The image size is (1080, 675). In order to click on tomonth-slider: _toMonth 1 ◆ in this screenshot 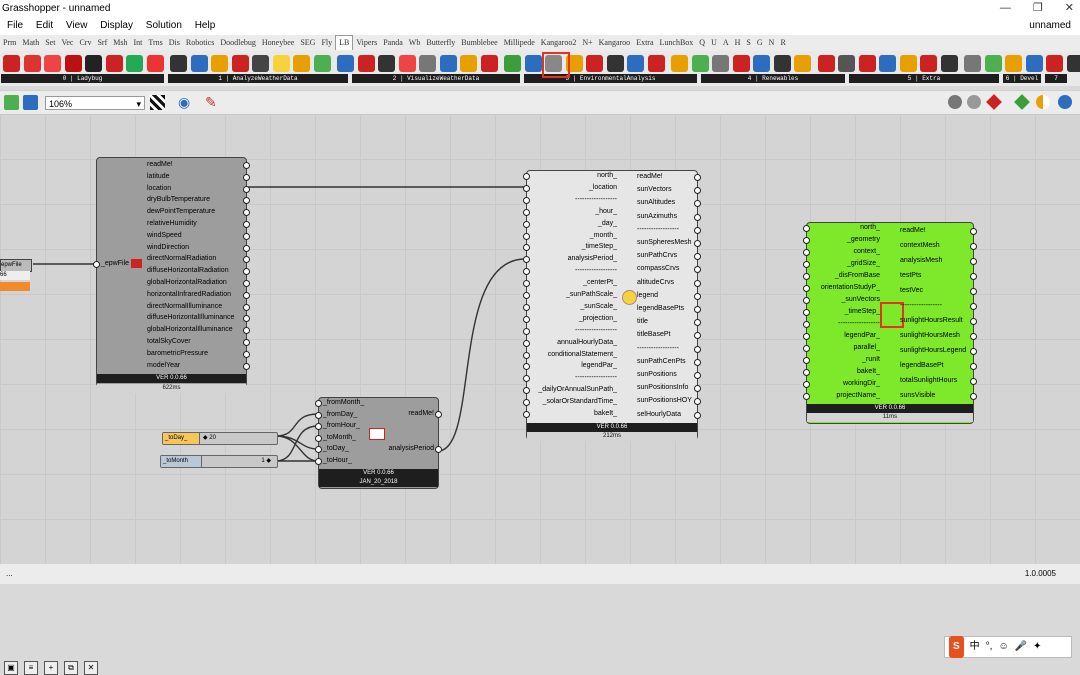, I will do `click(219, 461)`.